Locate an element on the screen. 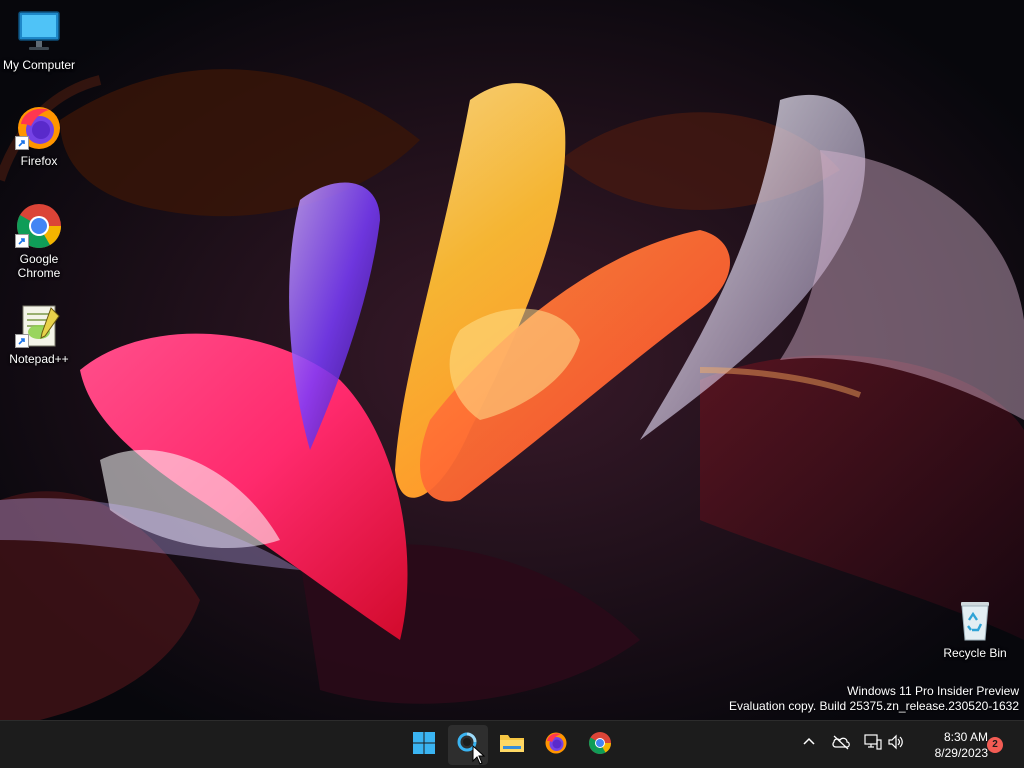 The image size is (1024, 768). file-explorer-icon is located at coordinates (512, 745).